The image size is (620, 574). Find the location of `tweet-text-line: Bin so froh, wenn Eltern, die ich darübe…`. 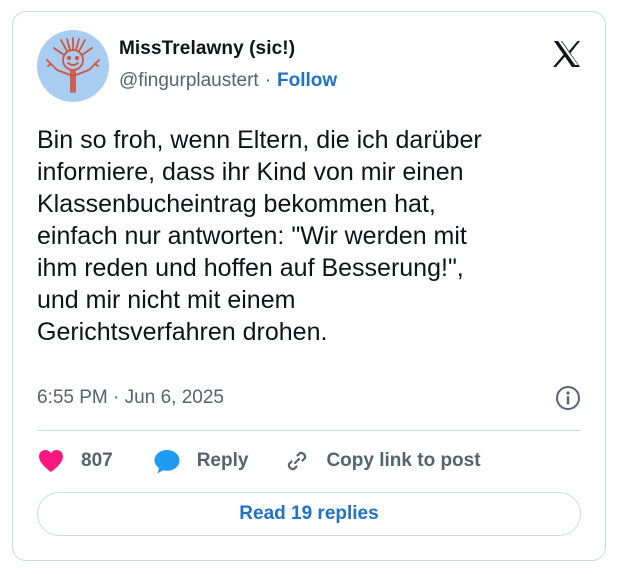

tweet-text-line: Bin so froh, wenn Eltern, die ich darübe… is located at coordinates (259, 140).